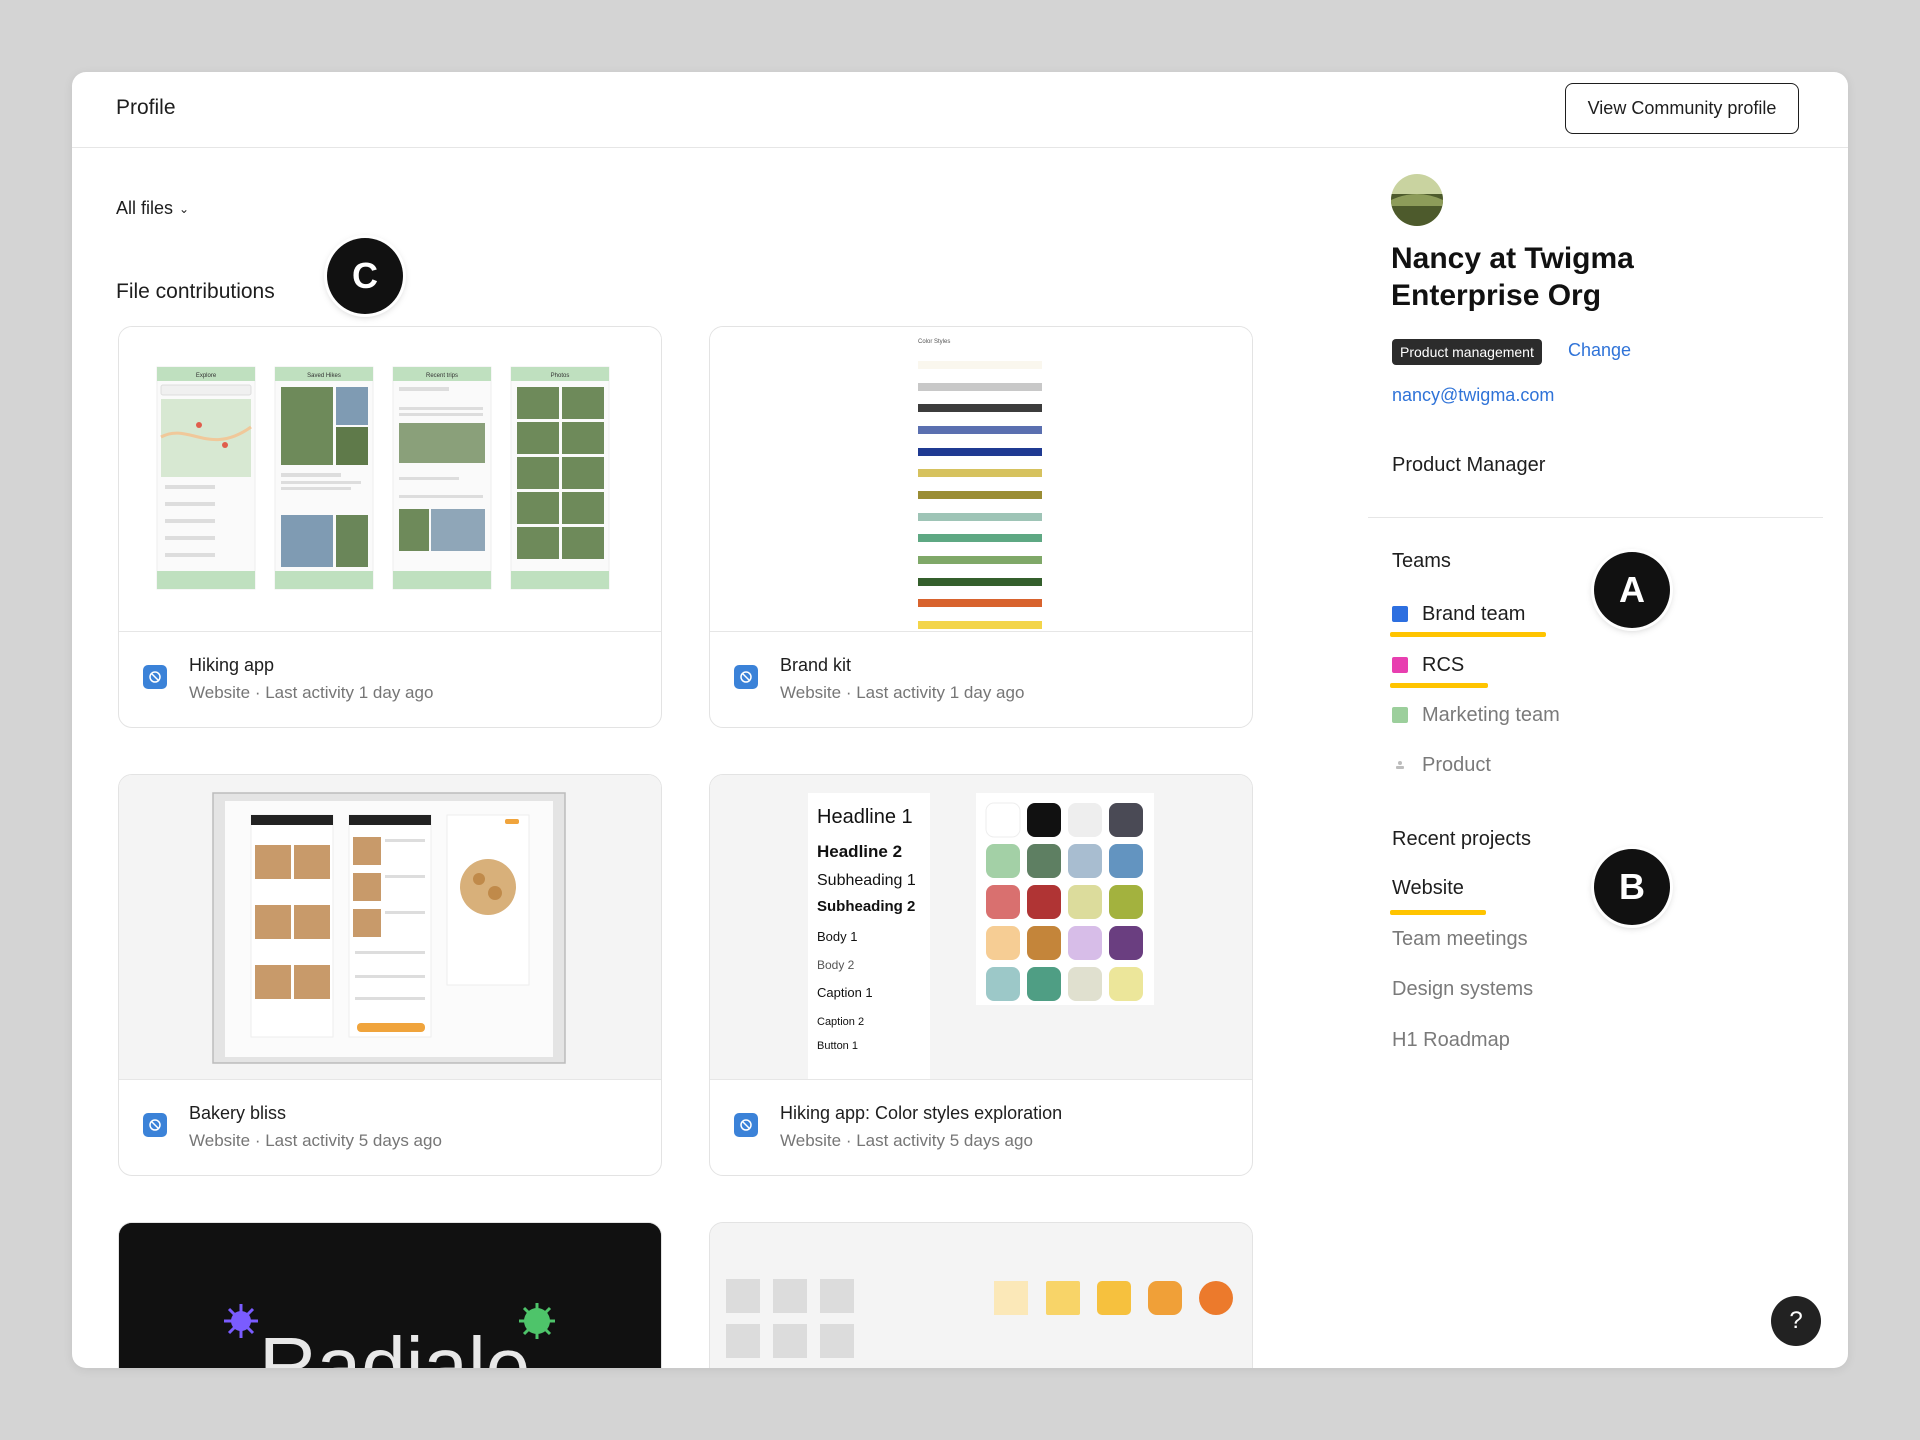  What do you see at coordinates (1461, 839) in the screenshot?
I see `recent-projects-heading: Recent projects` at bounding box center [1461, 839].